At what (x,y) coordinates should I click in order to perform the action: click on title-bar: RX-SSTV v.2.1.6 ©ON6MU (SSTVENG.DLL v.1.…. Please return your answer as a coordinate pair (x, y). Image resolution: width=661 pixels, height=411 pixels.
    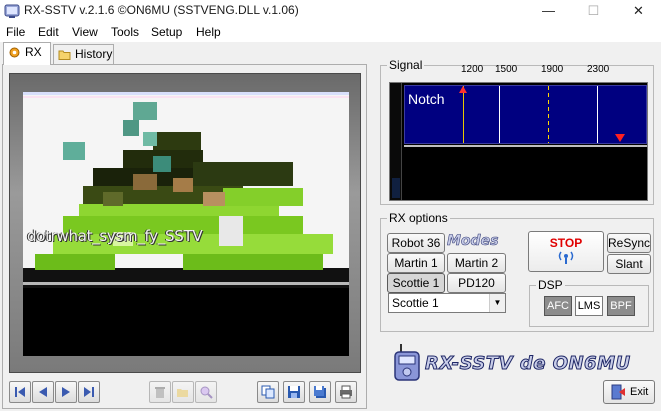
    Looking at the image, I should click on (330, 11).